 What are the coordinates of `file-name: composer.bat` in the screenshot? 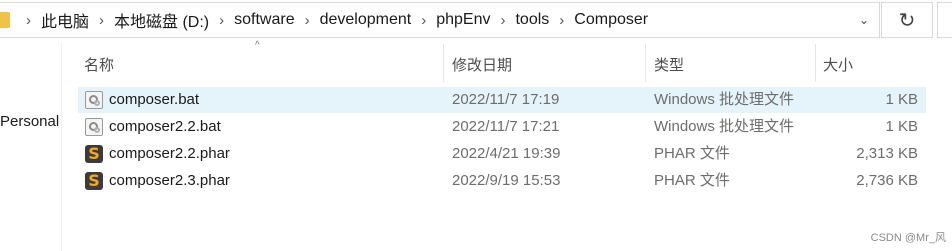 It's located at (154, 99).